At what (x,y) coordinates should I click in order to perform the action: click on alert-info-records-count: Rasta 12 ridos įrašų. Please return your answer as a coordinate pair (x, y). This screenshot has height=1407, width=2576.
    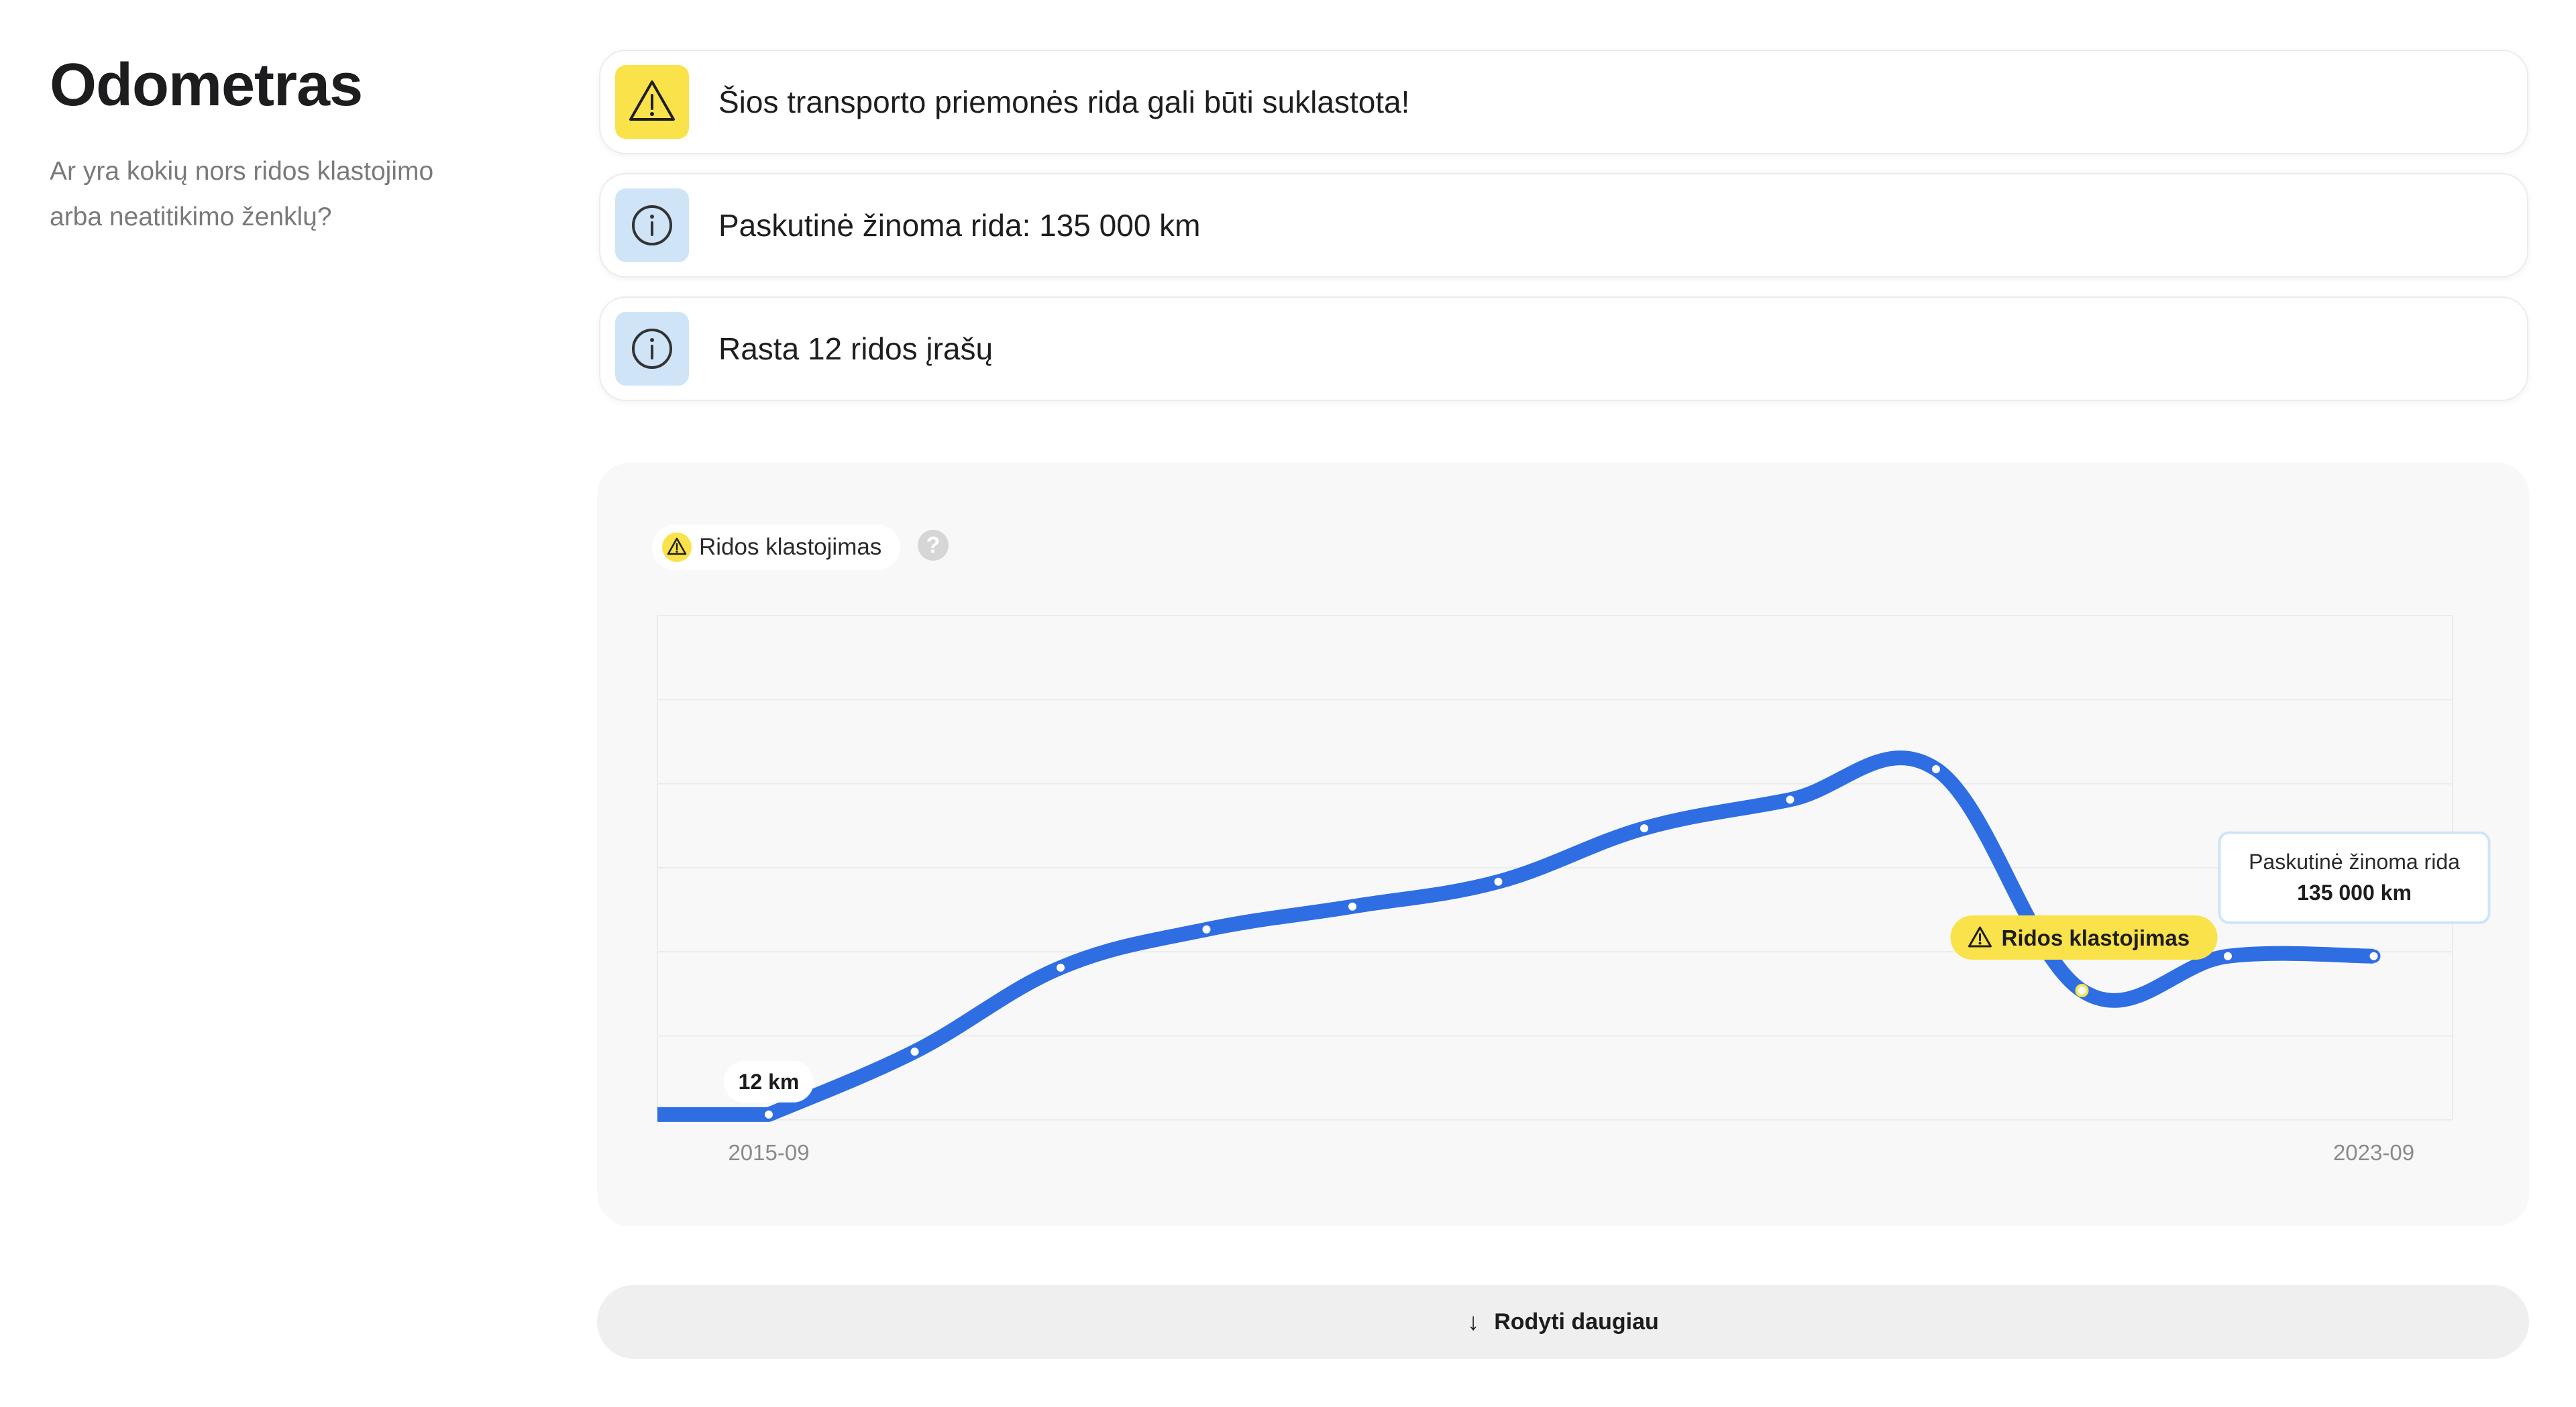
    Looking at the image, I should click on (1563, 348).